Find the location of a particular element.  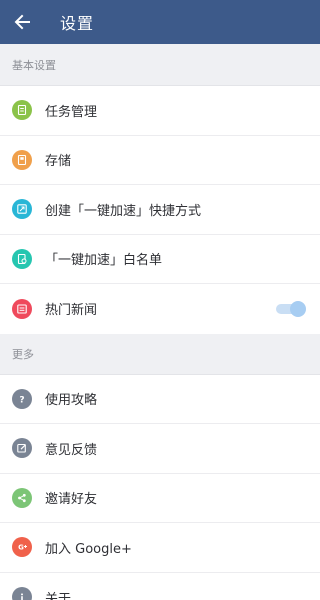

settings-item-label: 邀请好友 is located at coordinates (71, 500).